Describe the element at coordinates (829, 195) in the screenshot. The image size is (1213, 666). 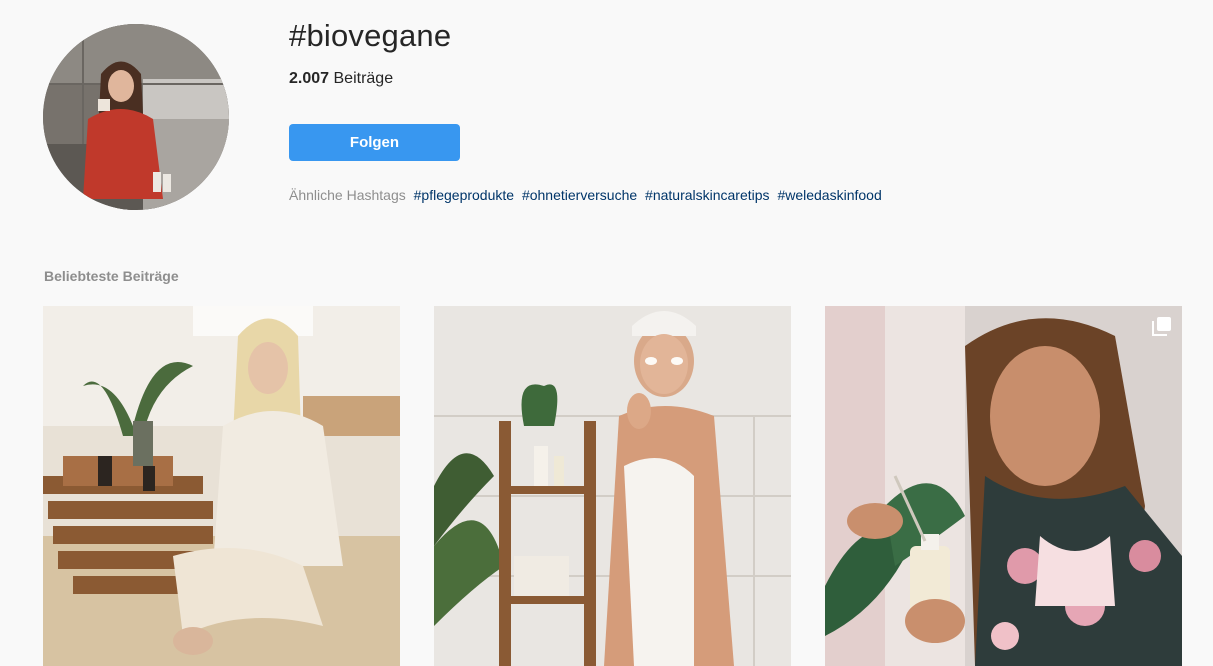
I see `related-hashtag-link: #weledaskinfood` at that location.